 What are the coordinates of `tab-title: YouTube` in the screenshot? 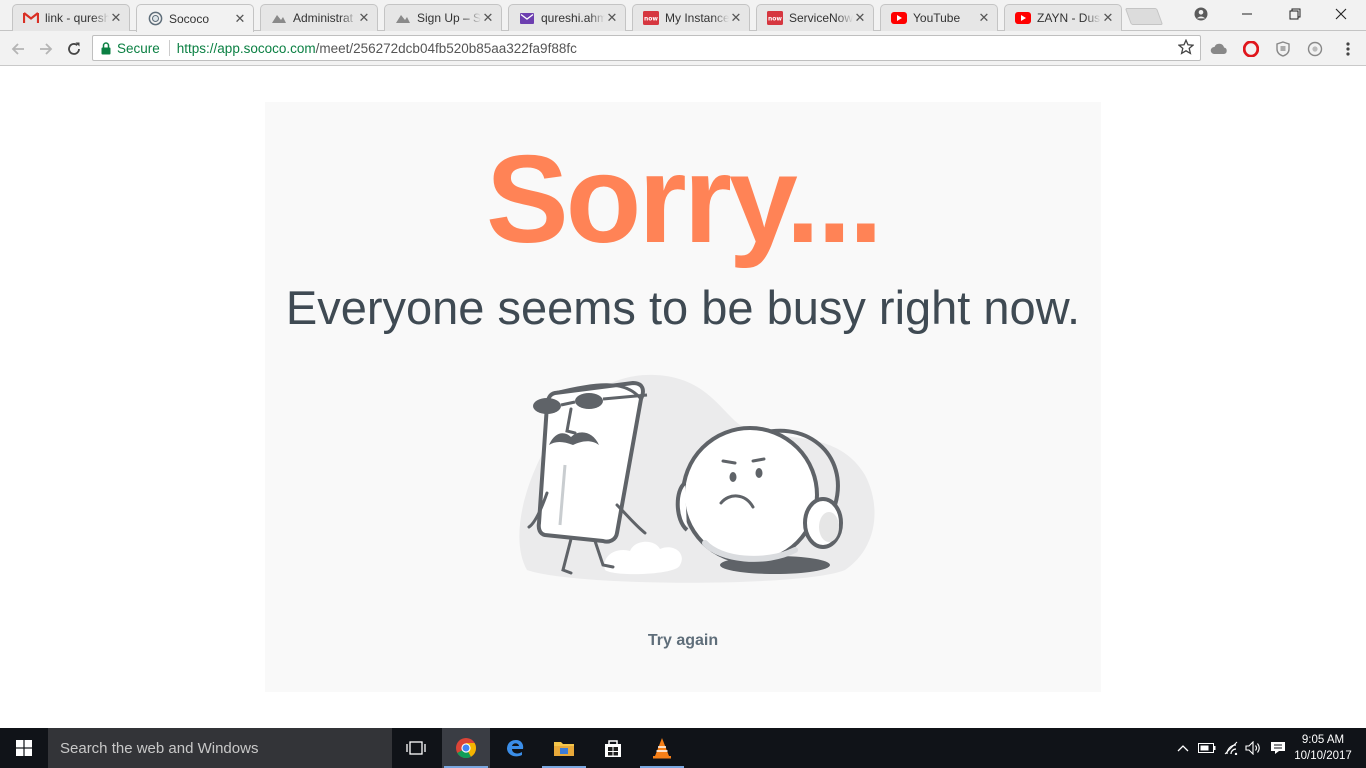 It's located at (937, 18).